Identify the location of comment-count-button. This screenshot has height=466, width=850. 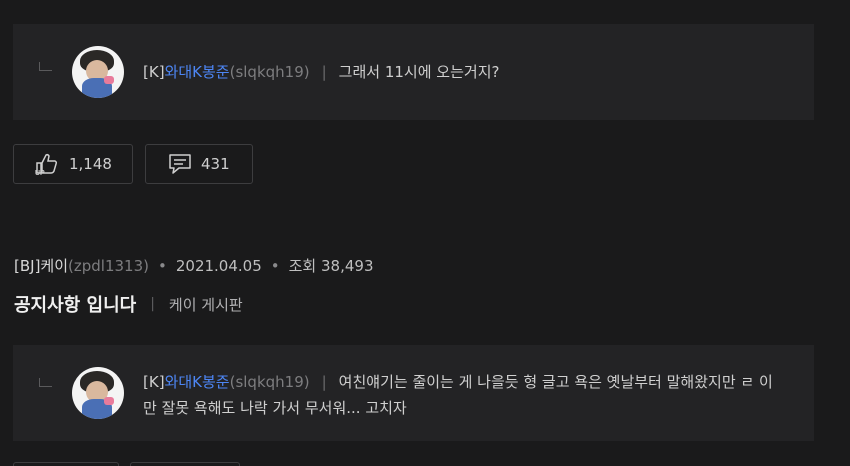
(185, 464).